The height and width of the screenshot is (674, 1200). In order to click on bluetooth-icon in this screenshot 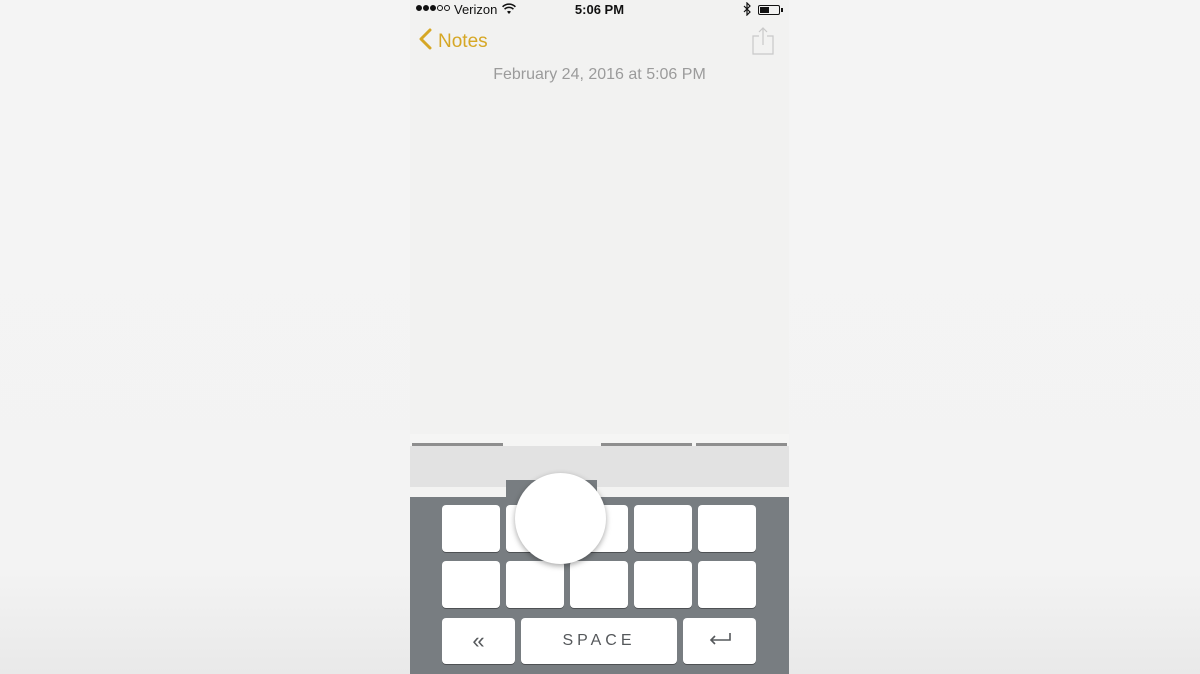, I will do `click(747, 10)`.